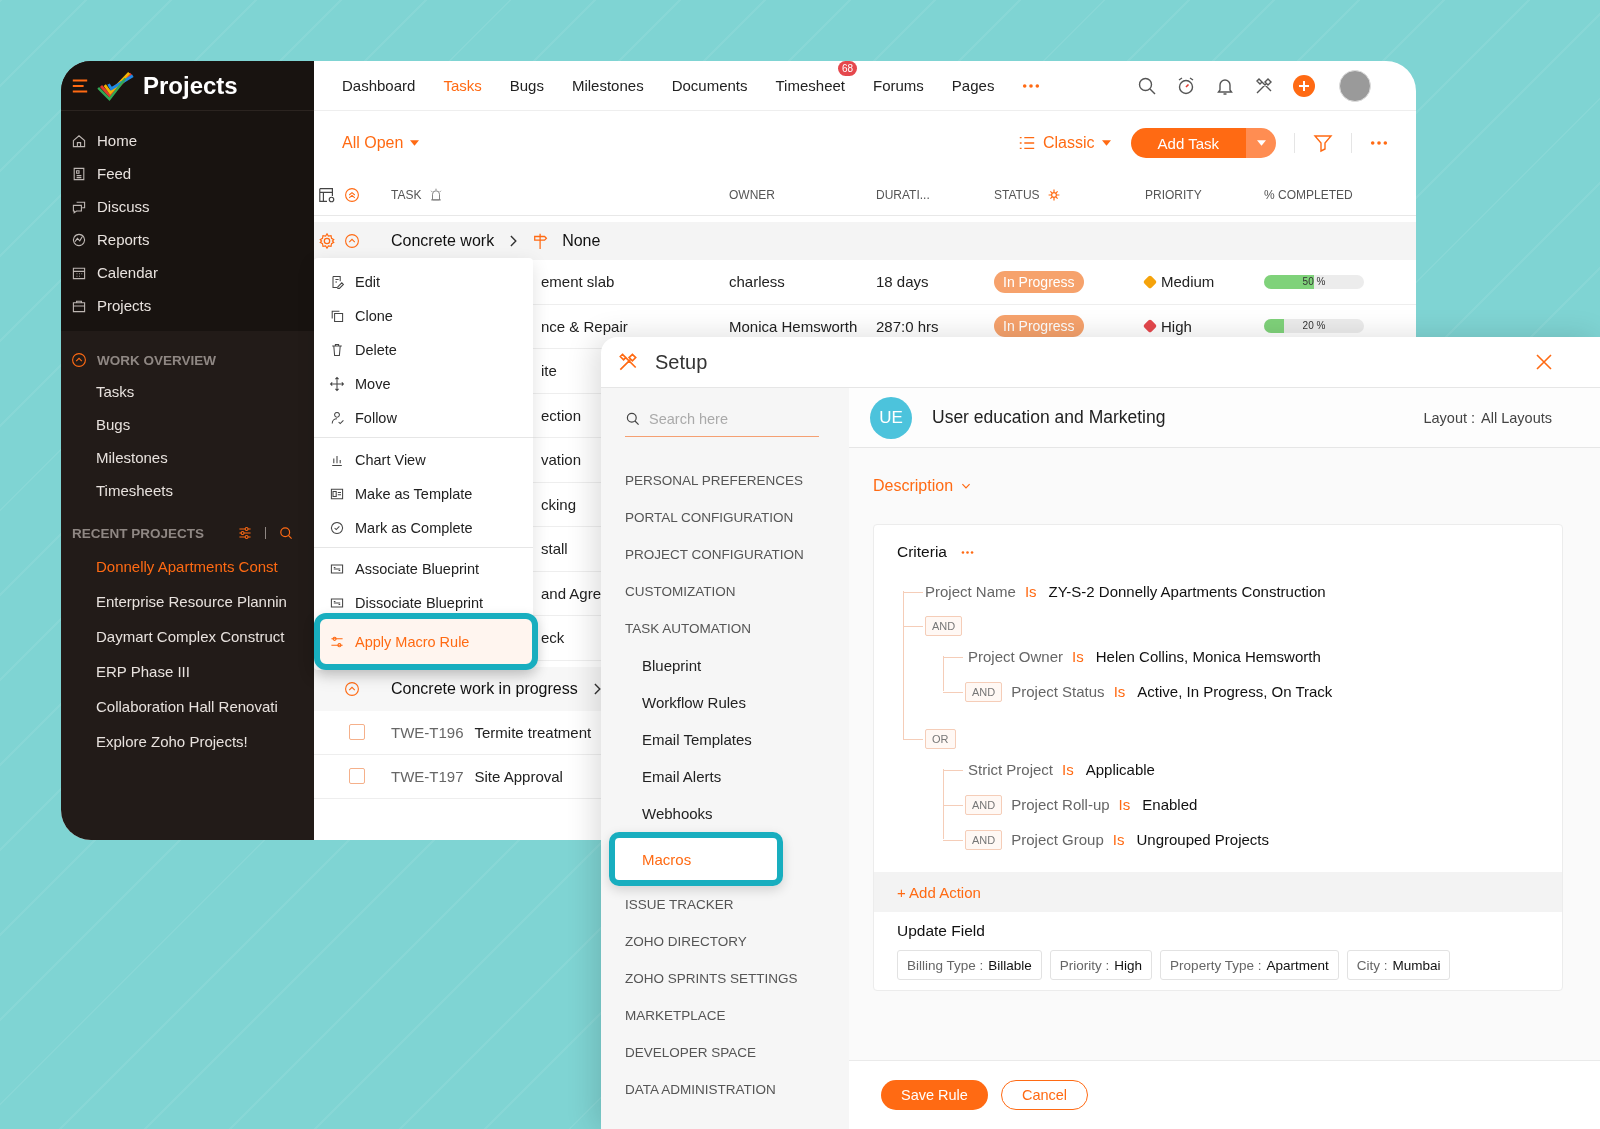 The width and height of the screenshot is (1600, 1129). Describe the element at coordinates (725, 591) in the screenshot. I see `settings-nav-item: CUSTOMIZATION` at that location.